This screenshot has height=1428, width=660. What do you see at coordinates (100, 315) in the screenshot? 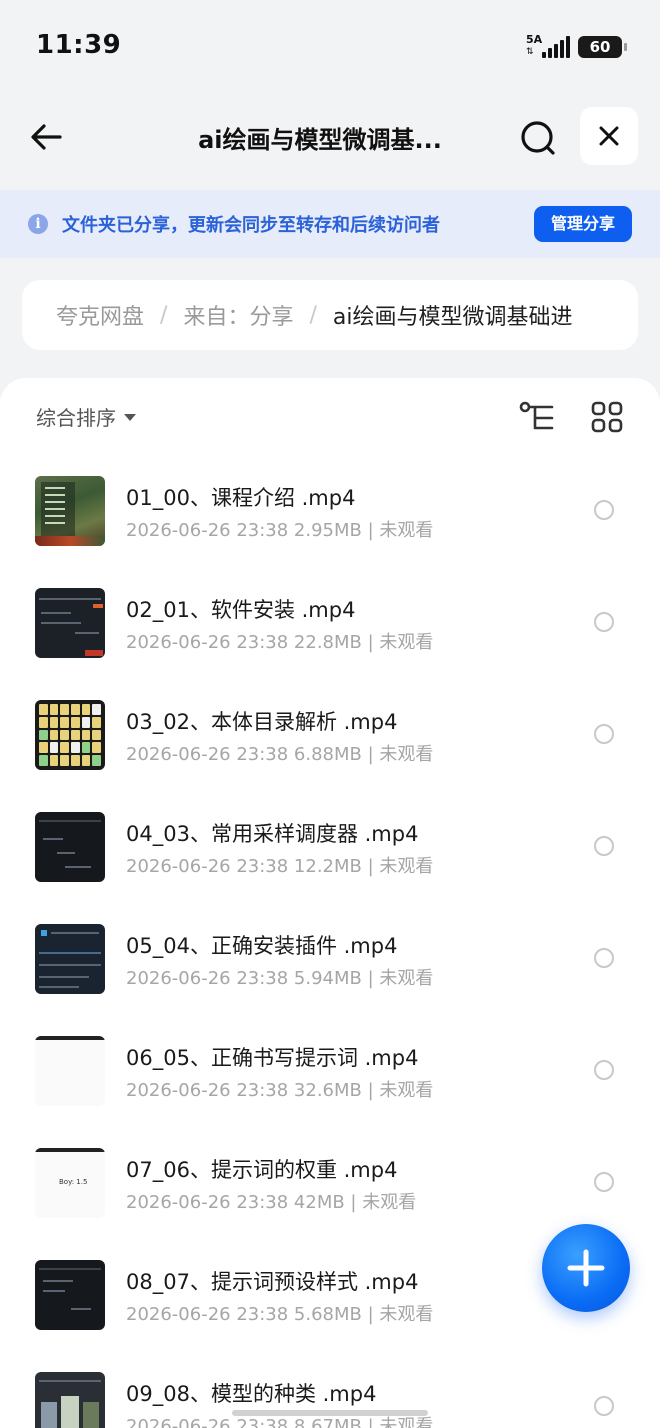
I see `breadcrumb-item-root: 夸克网盘` at bounding box center [100, 315].